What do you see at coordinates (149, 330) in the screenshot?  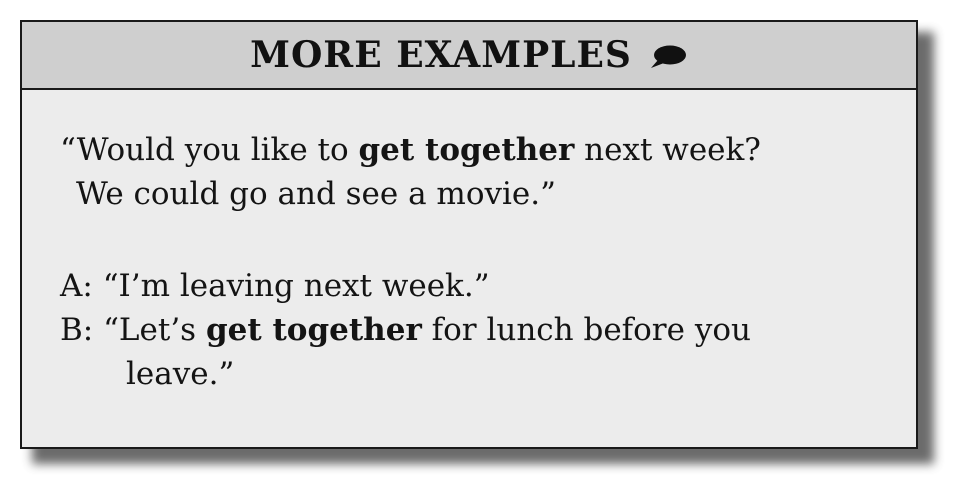 I see `dialogue-text: “Let’s` at bounding box center [149, 330].